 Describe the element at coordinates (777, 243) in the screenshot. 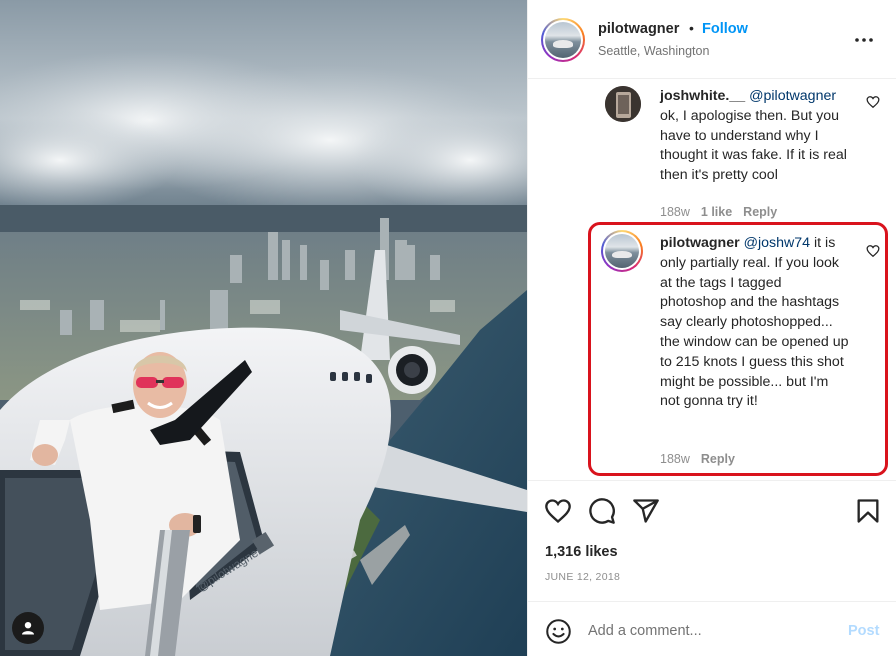

I see `comment-mention: @joshw74` at that location.